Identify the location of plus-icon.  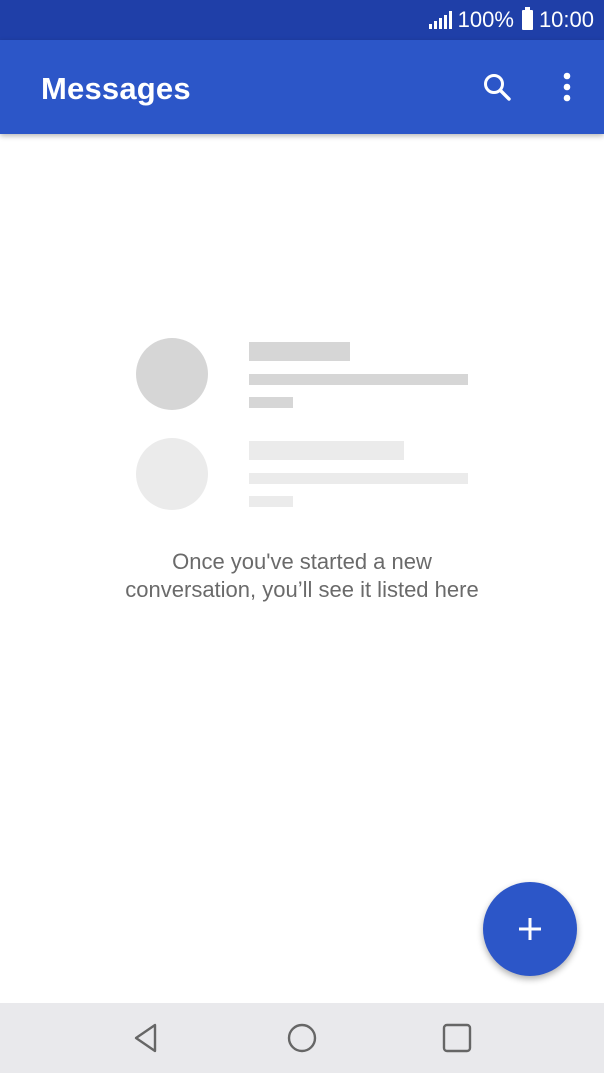
(530, 929).